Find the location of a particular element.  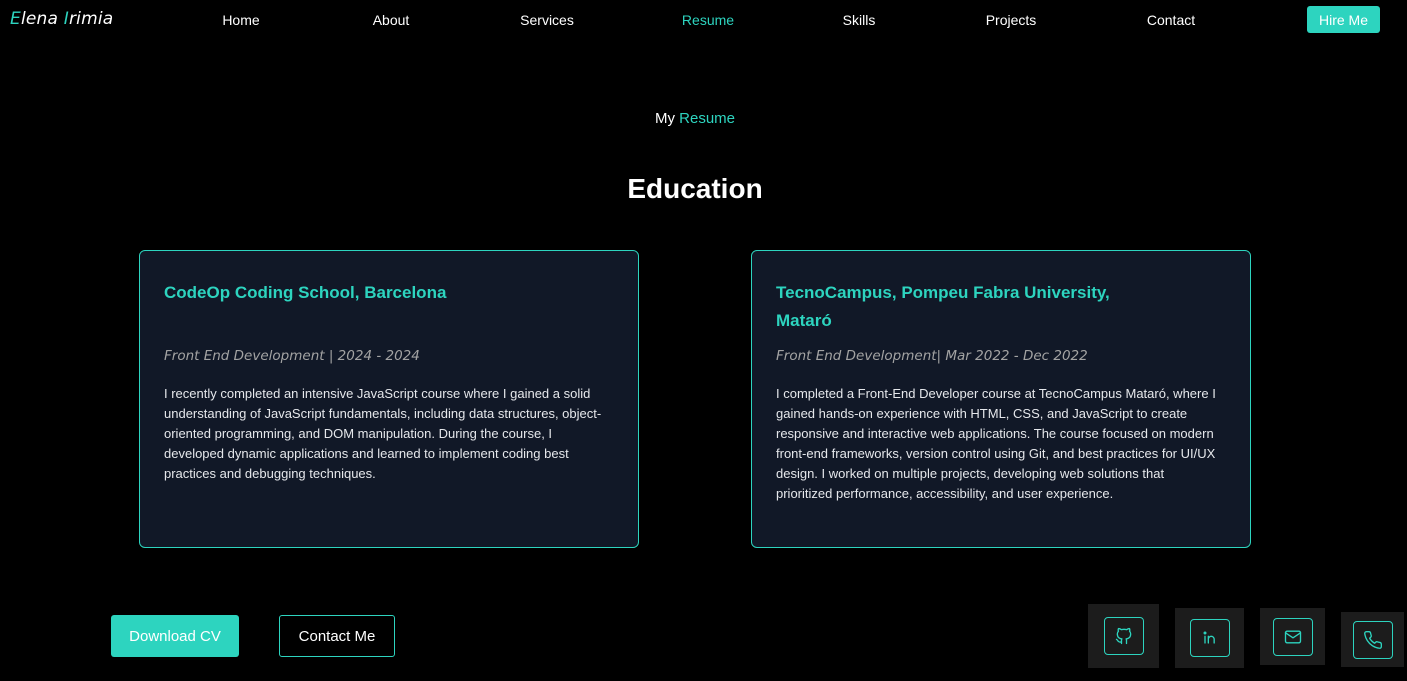

subtitle-highlight: Resume is located at coordinates (707, 118).